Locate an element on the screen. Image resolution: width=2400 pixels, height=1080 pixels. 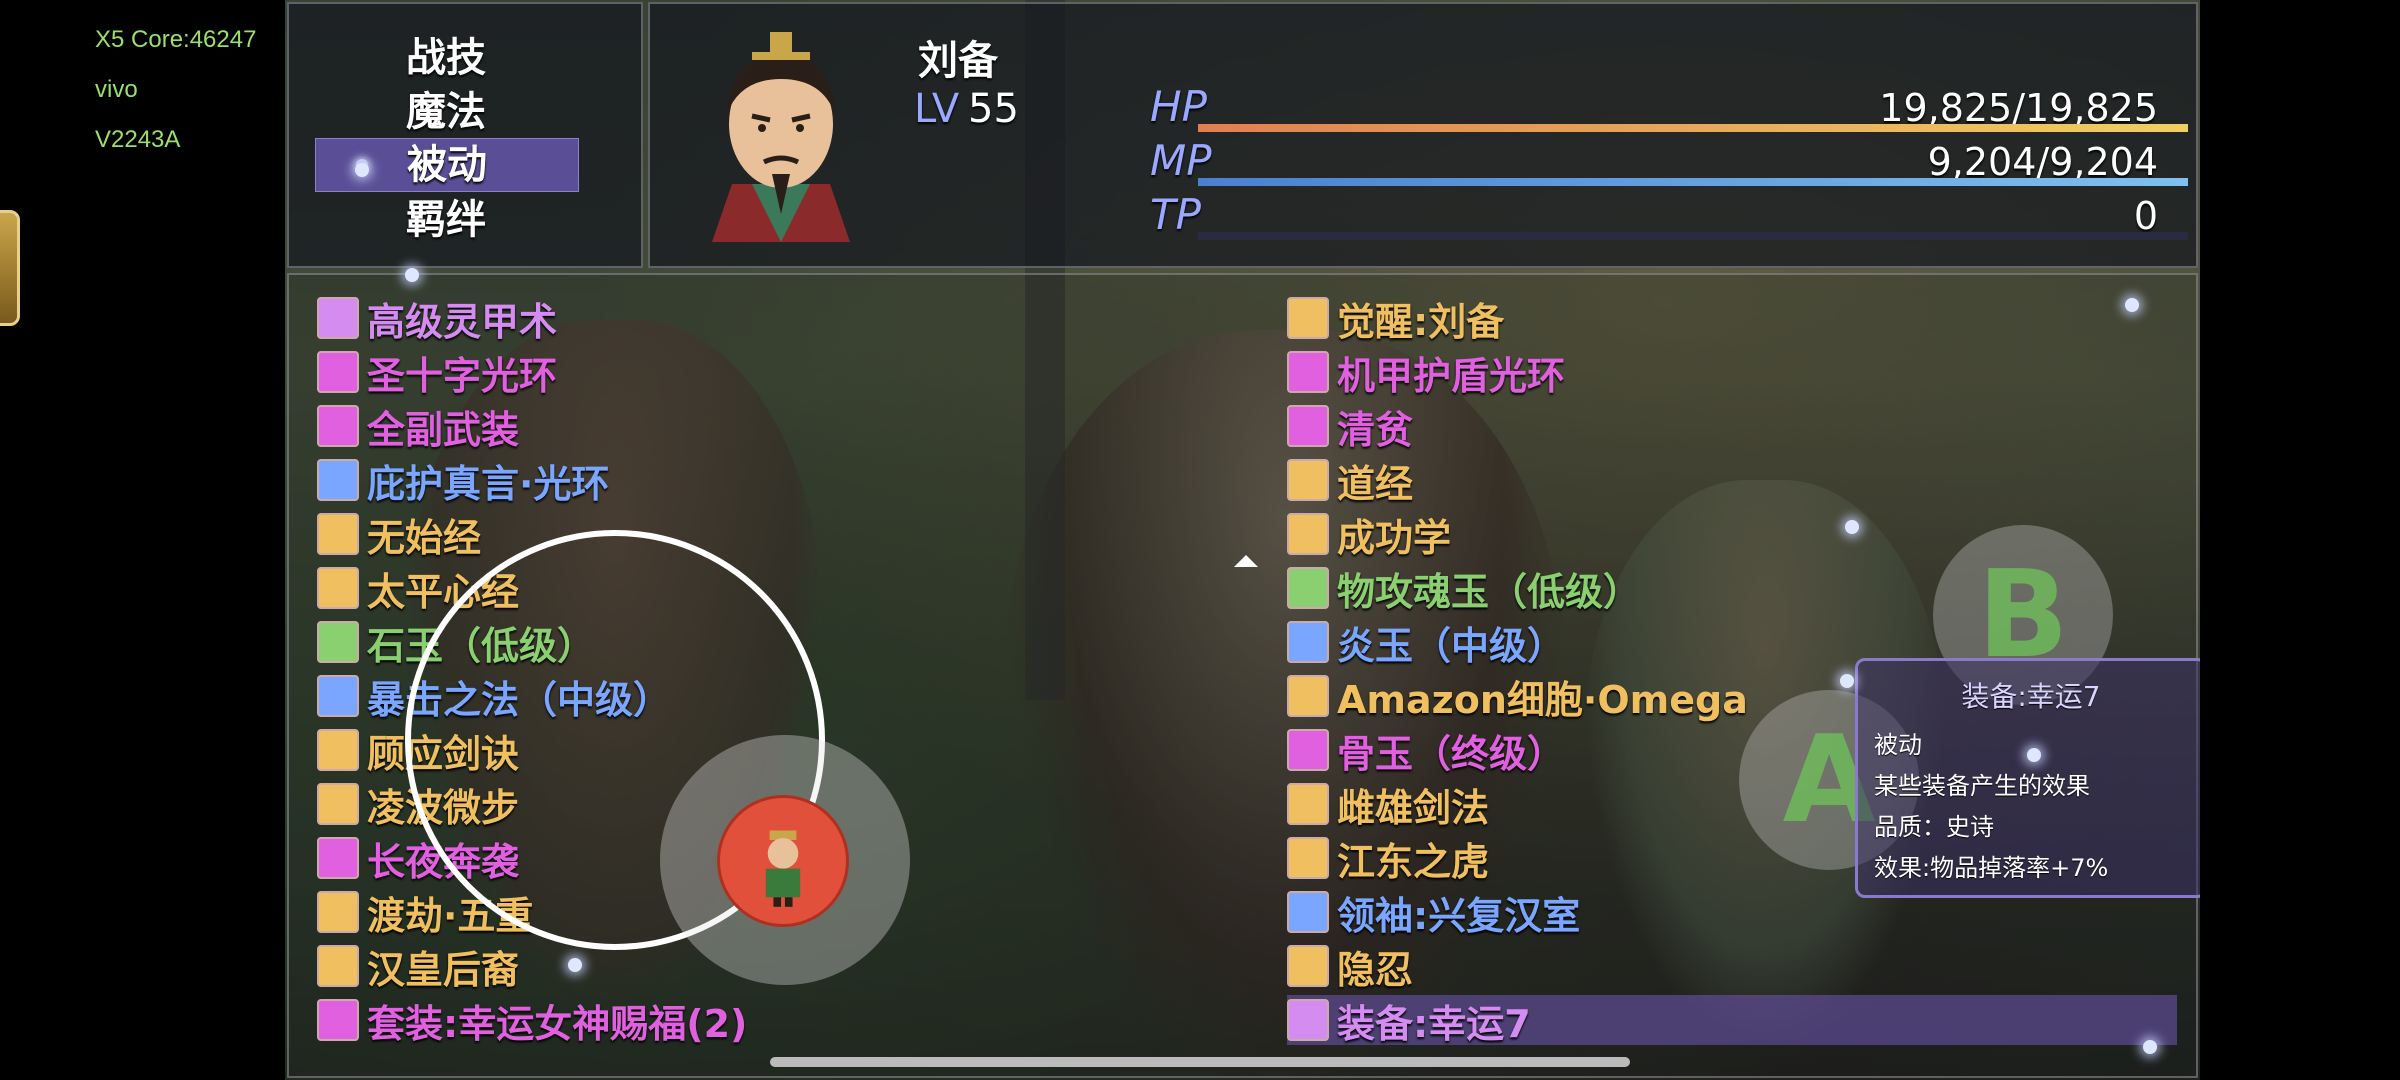
help-effect: 效果:物品掉落率+7% is located at coordinates (1991, 868).